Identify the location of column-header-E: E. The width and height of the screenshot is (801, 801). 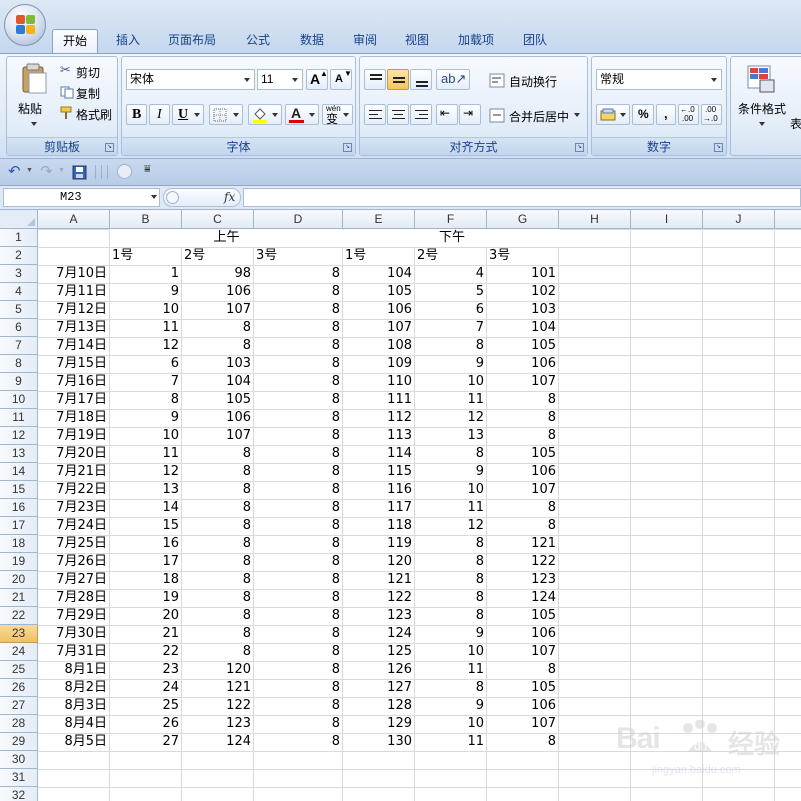
(379, 219).